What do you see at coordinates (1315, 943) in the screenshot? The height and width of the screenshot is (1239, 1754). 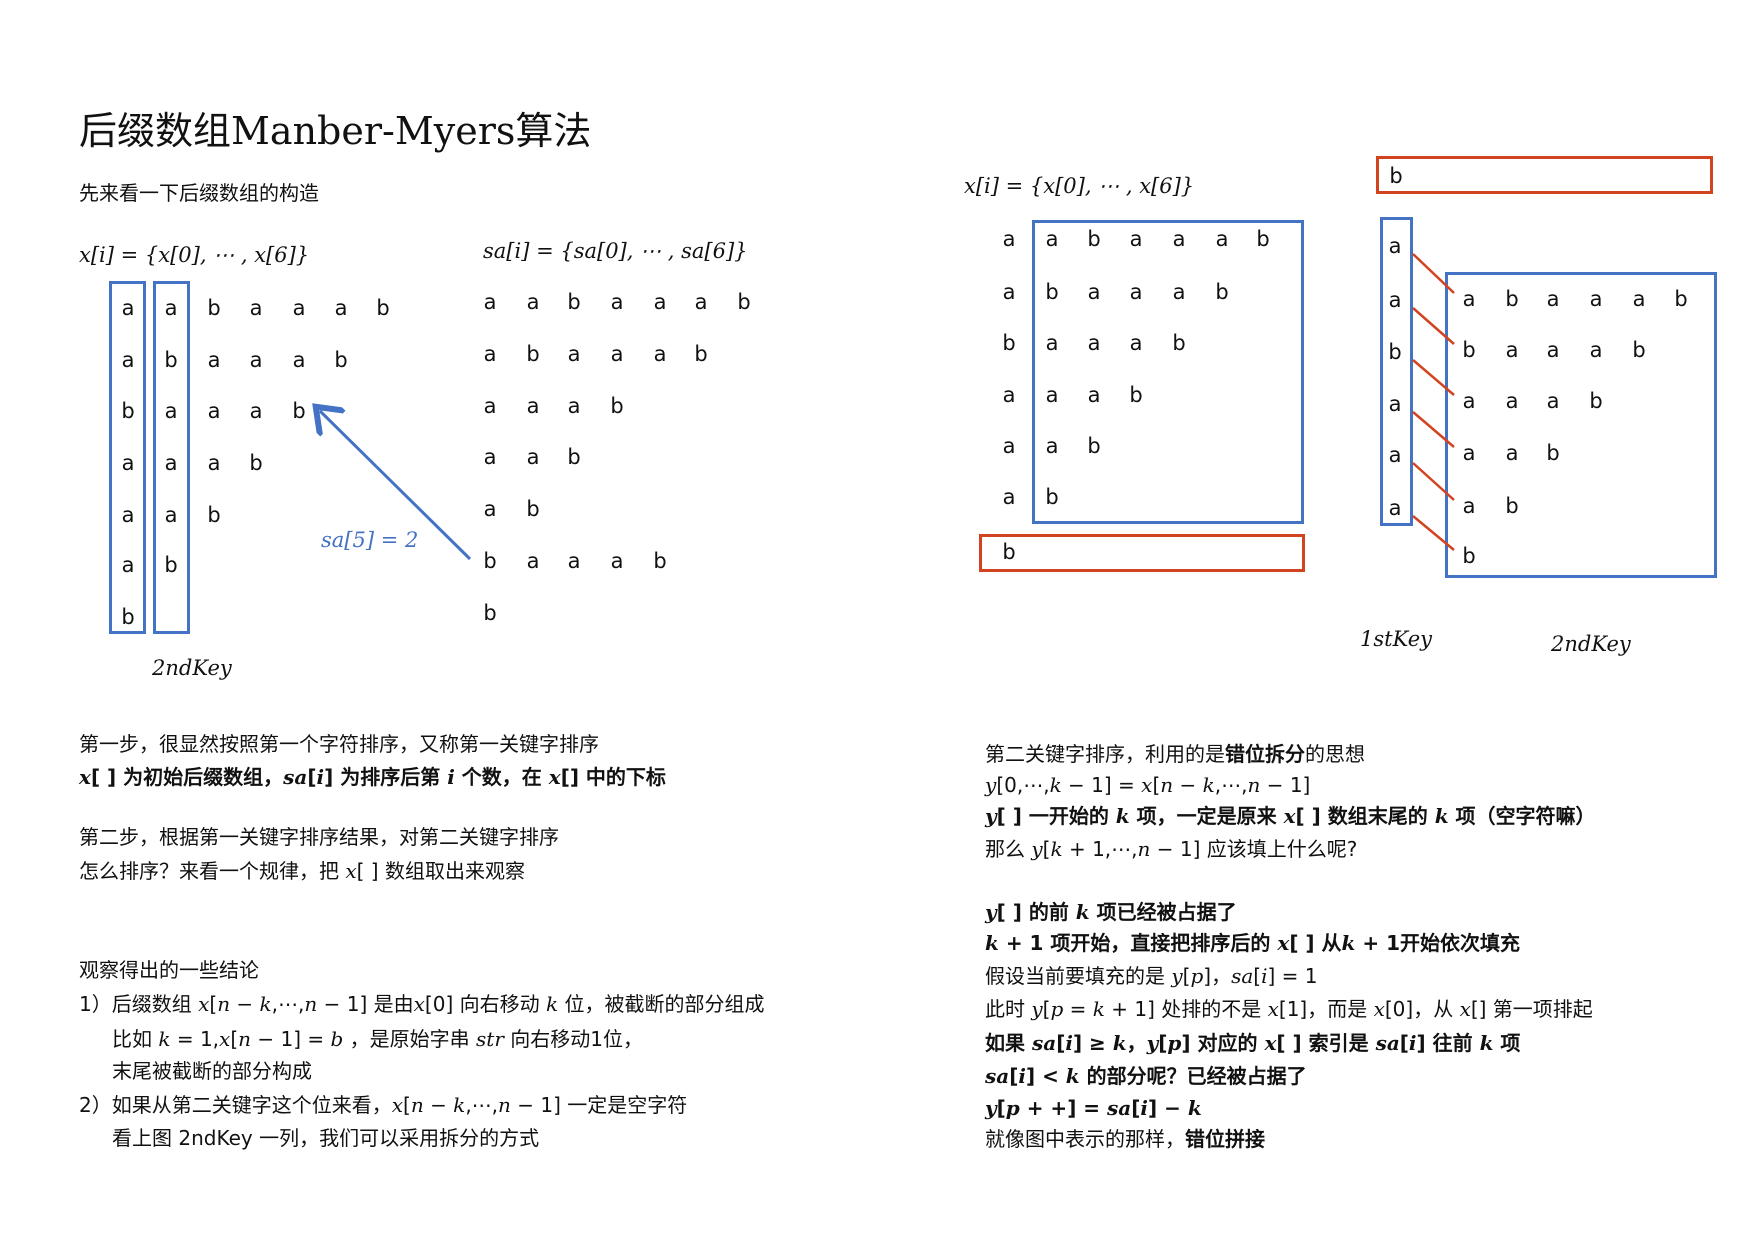 I see `text-segment: [ ] 从` at bounding box center [1315, 943].